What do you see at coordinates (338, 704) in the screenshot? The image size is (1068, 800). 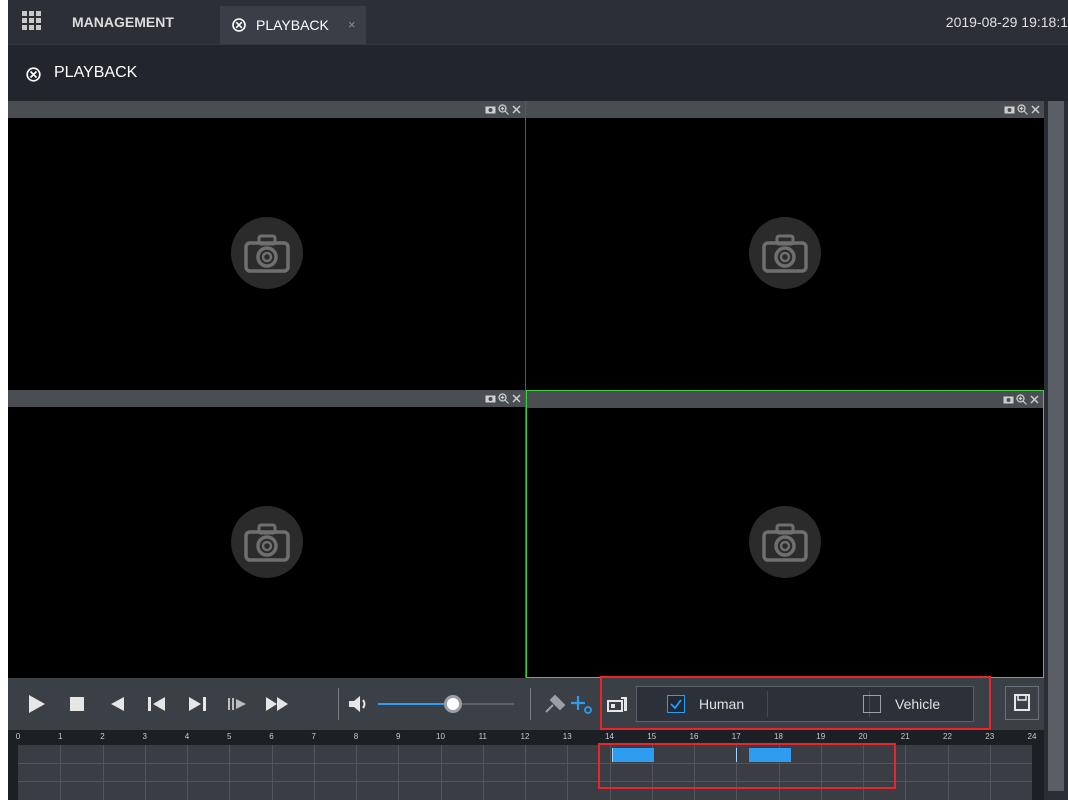 I see `controls-separator` at bounding box center [338, 704].